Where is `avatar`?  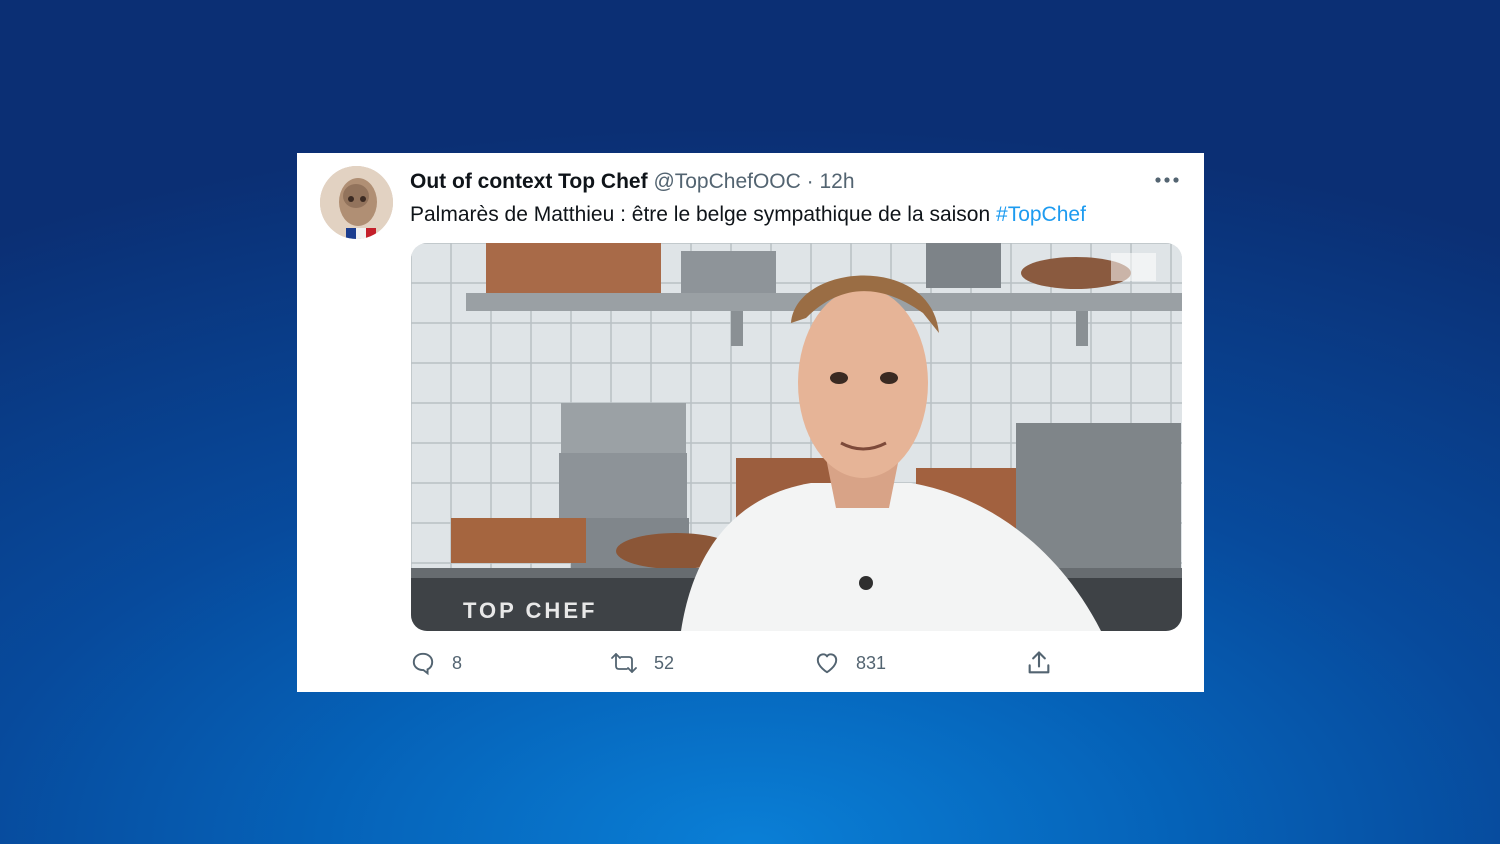
avatar is located at coordinates (356, 202).